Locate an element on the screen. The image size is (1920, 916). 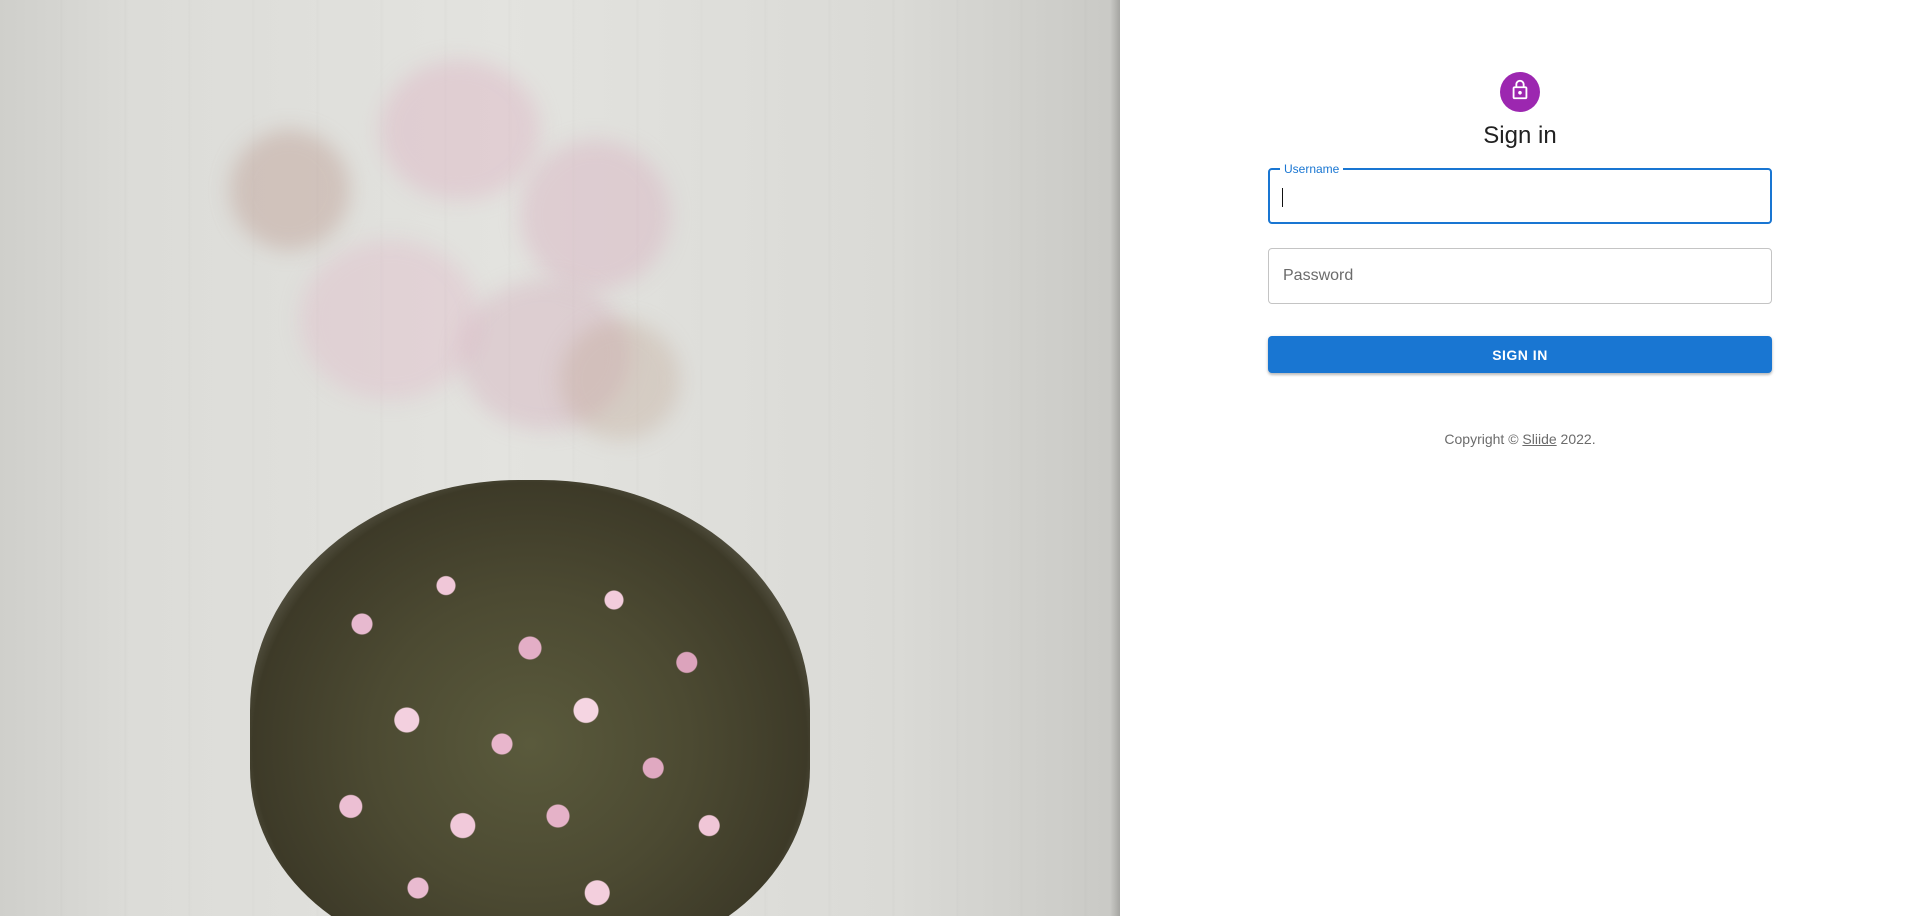
brand-link: Sliide is located at coordinates (1539, 439).